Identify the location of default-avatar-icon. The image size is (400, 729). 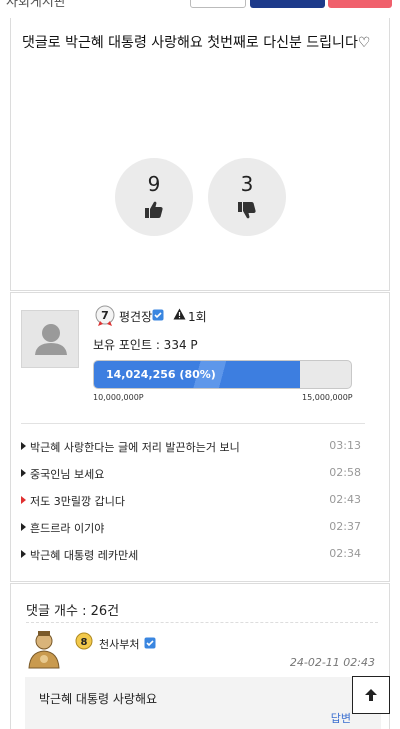
(51, 339).